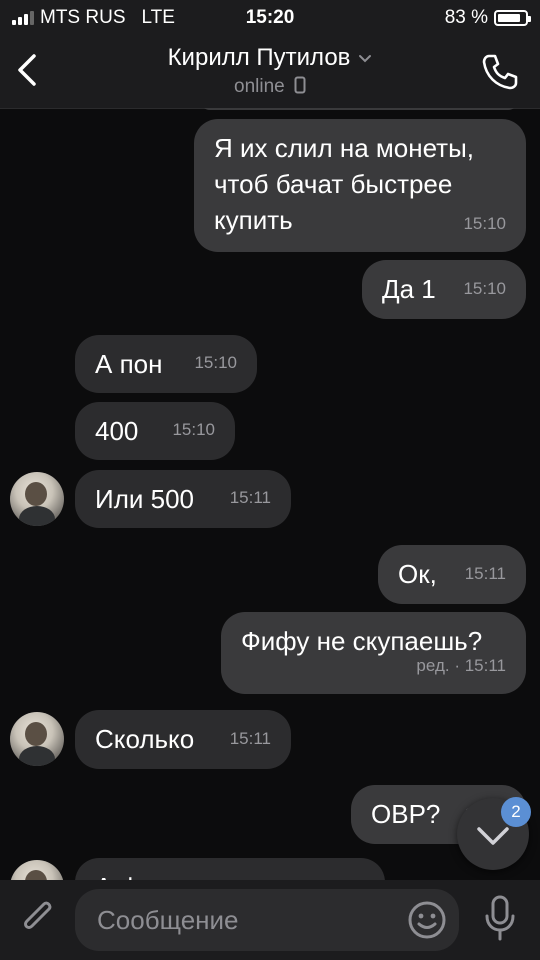  I want to click on edited-label: ред., so click(433, 665).